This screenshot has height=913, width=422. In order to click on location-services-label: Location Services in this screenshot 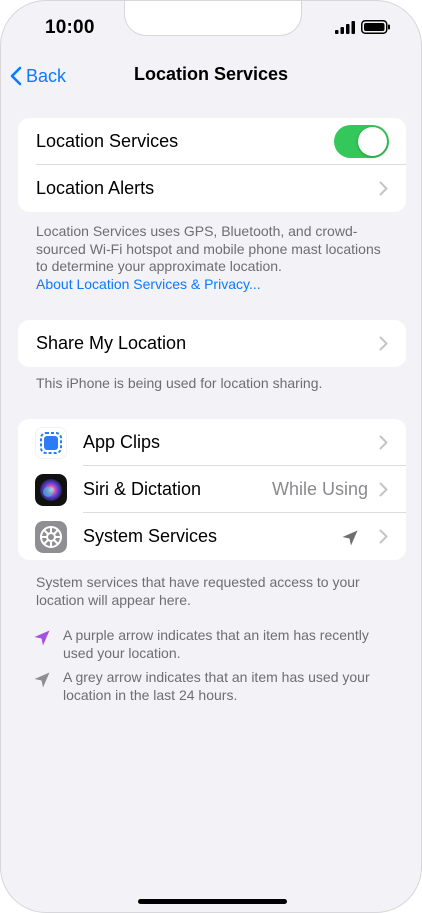, I will do `click(107, 141)`.